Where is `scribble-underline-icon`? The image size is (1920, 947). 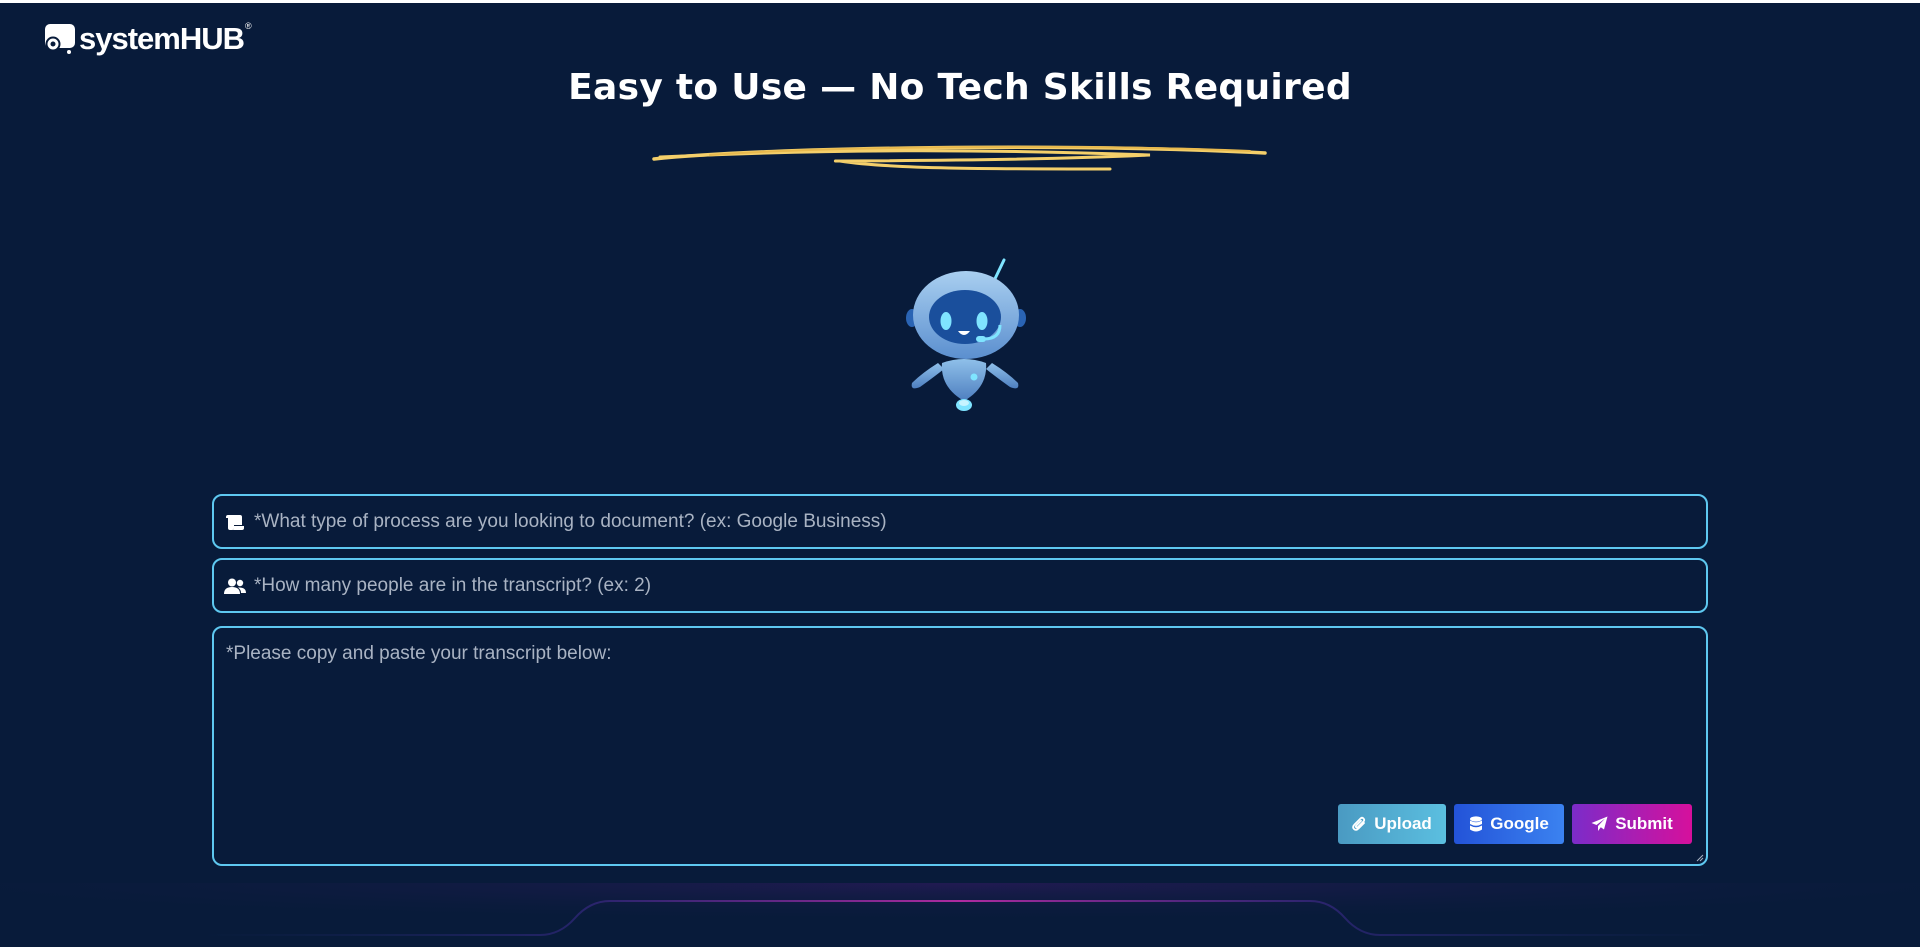 scribble-underline-icon is located at coordinates (959, 158).